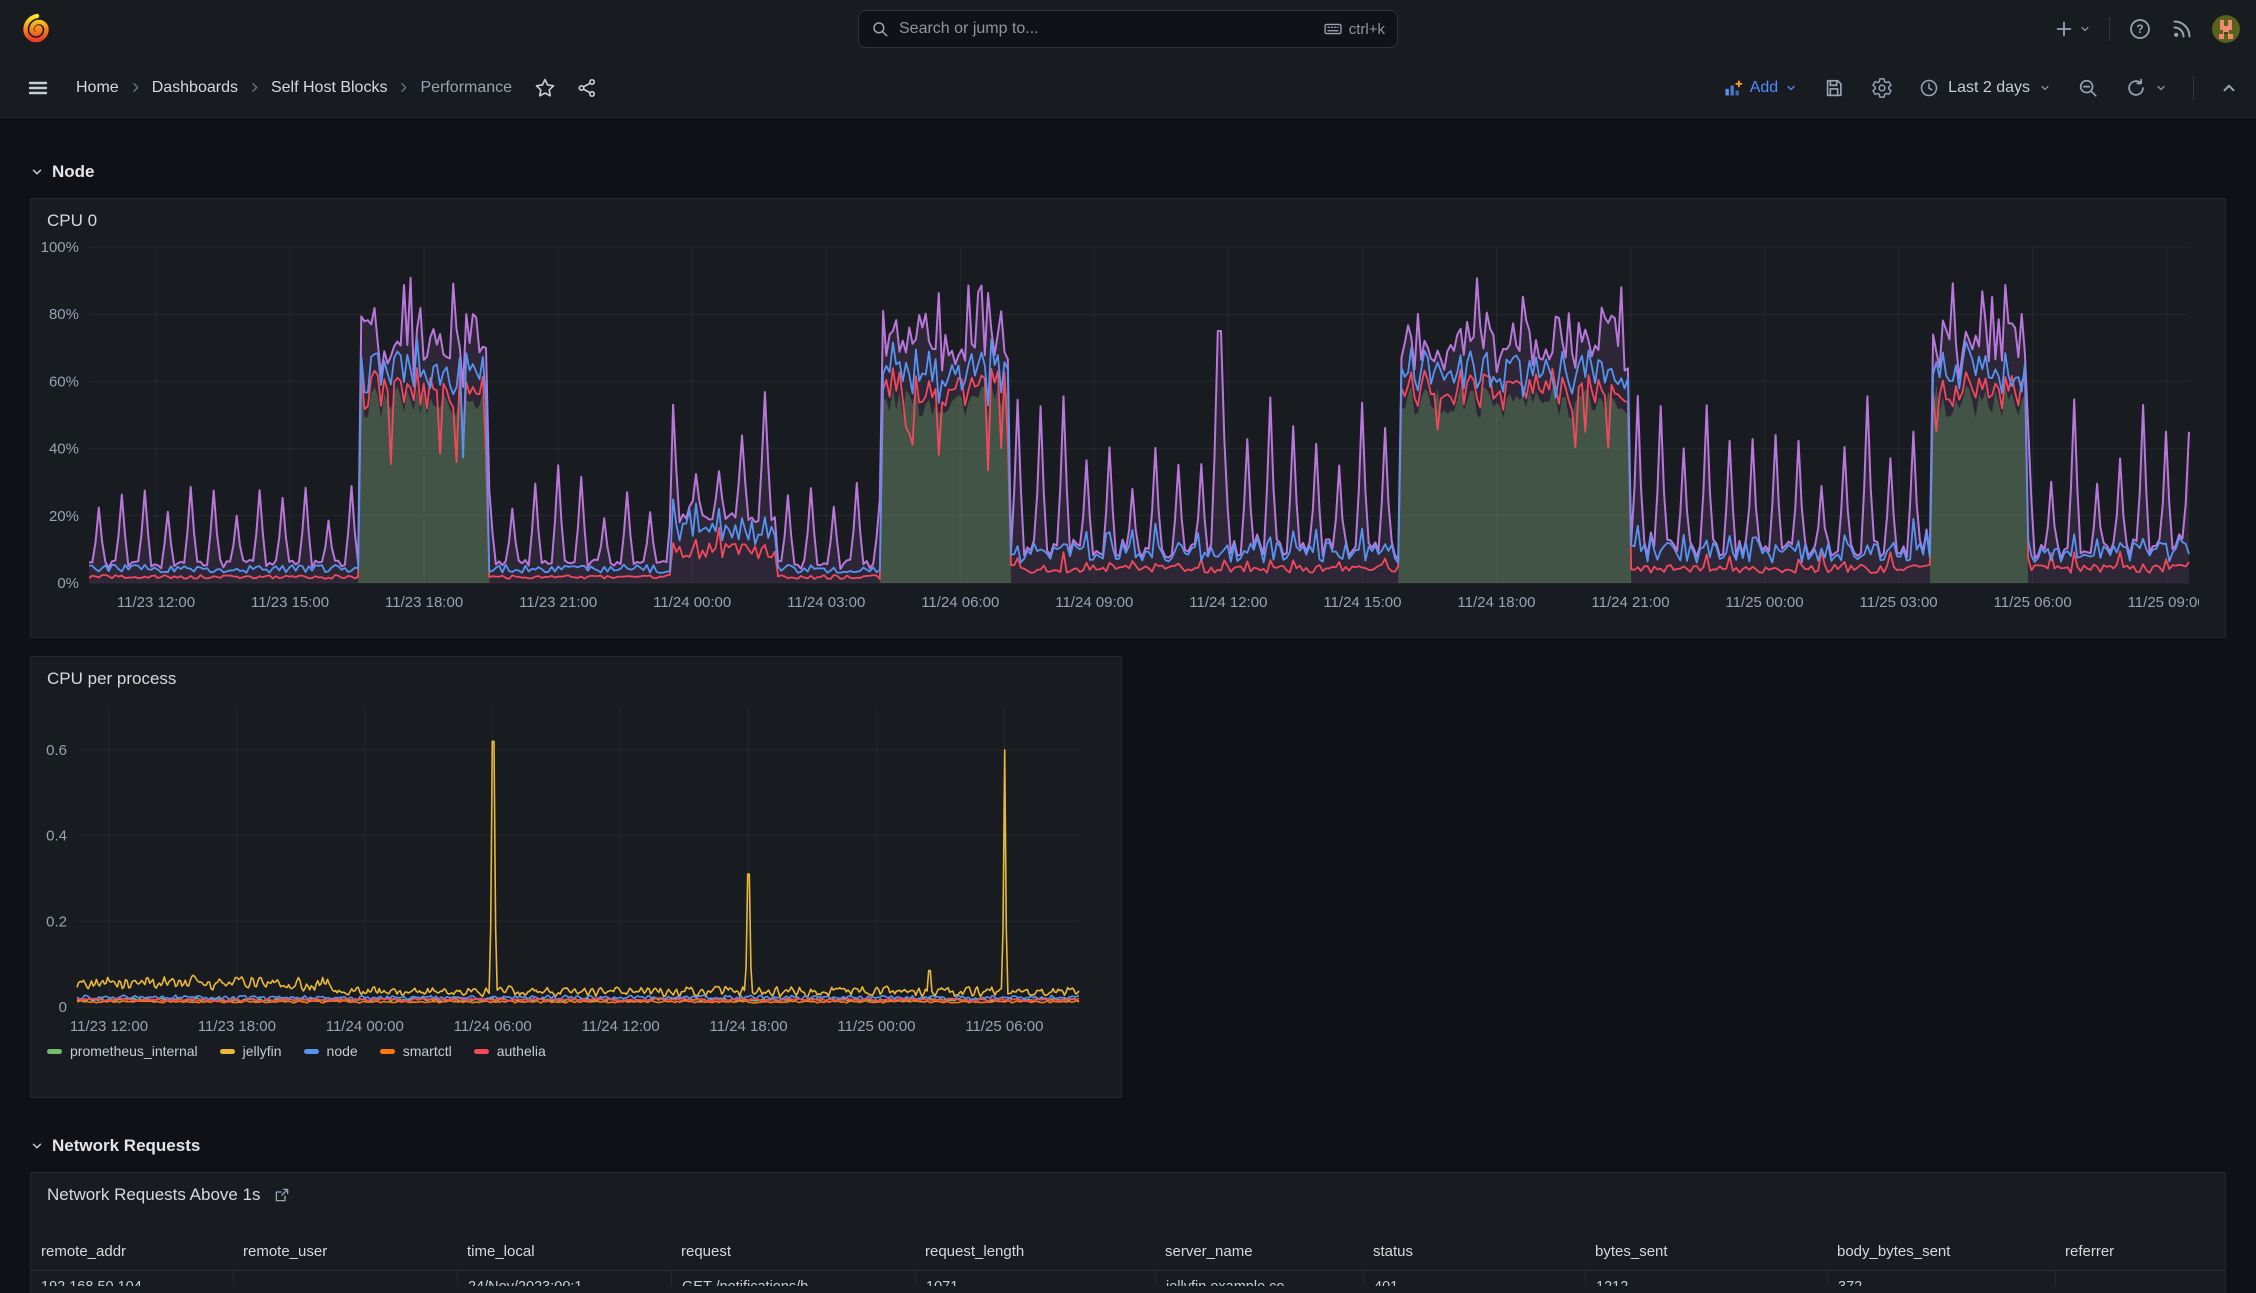 This screenshot has height=1293, width=2256. Describe the element at coordinates (135, 87) in the screenshot. I see `chevron-right-icon` at that location.